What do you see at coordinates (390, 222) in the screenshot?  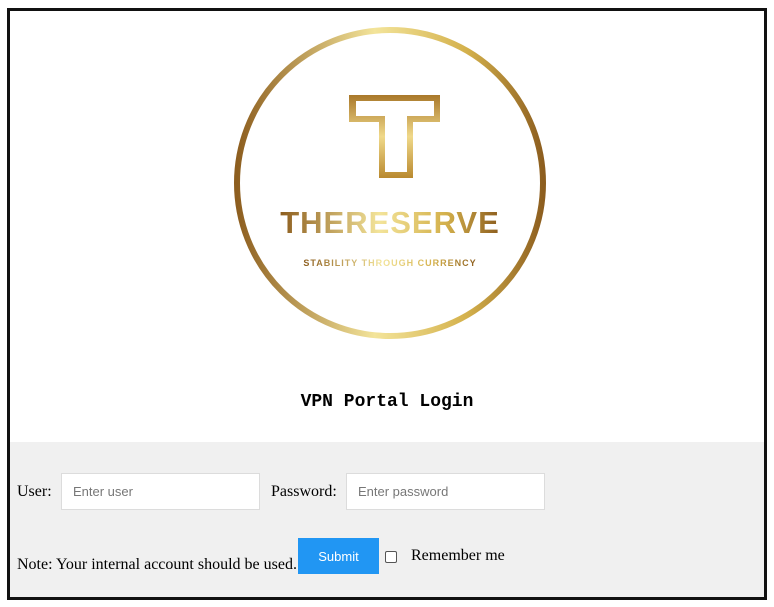 I see `brand-name: THERESERVE` at bounding box center [390, 222].